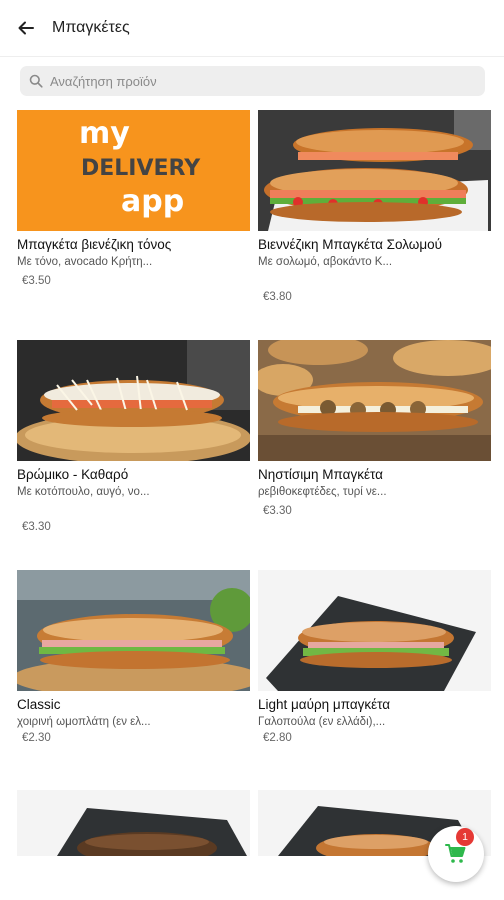 This screenshot has height=900, width=504. What do you see at coordinates (36, 281) in the screenshot?
I see `product-price: €3.50` at bounding box center [36, 281].